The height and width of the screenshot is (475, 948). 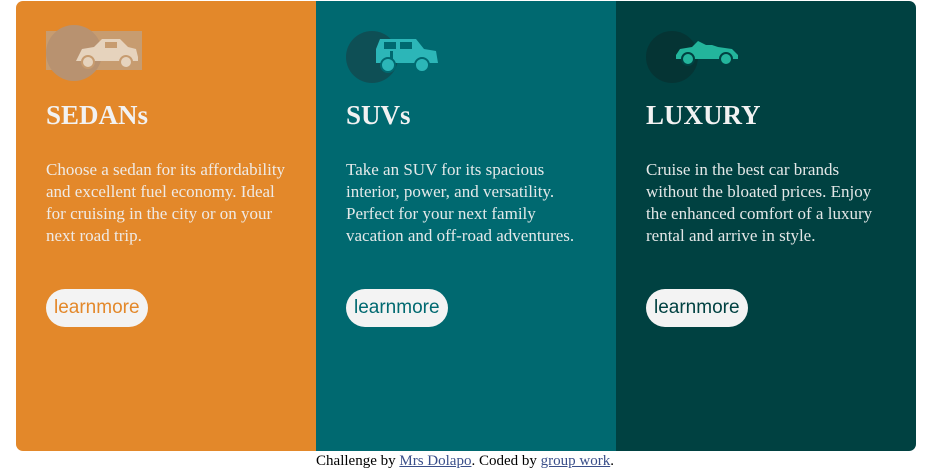 I want to click on sedan-car-icon, so click(x=107, y=54).